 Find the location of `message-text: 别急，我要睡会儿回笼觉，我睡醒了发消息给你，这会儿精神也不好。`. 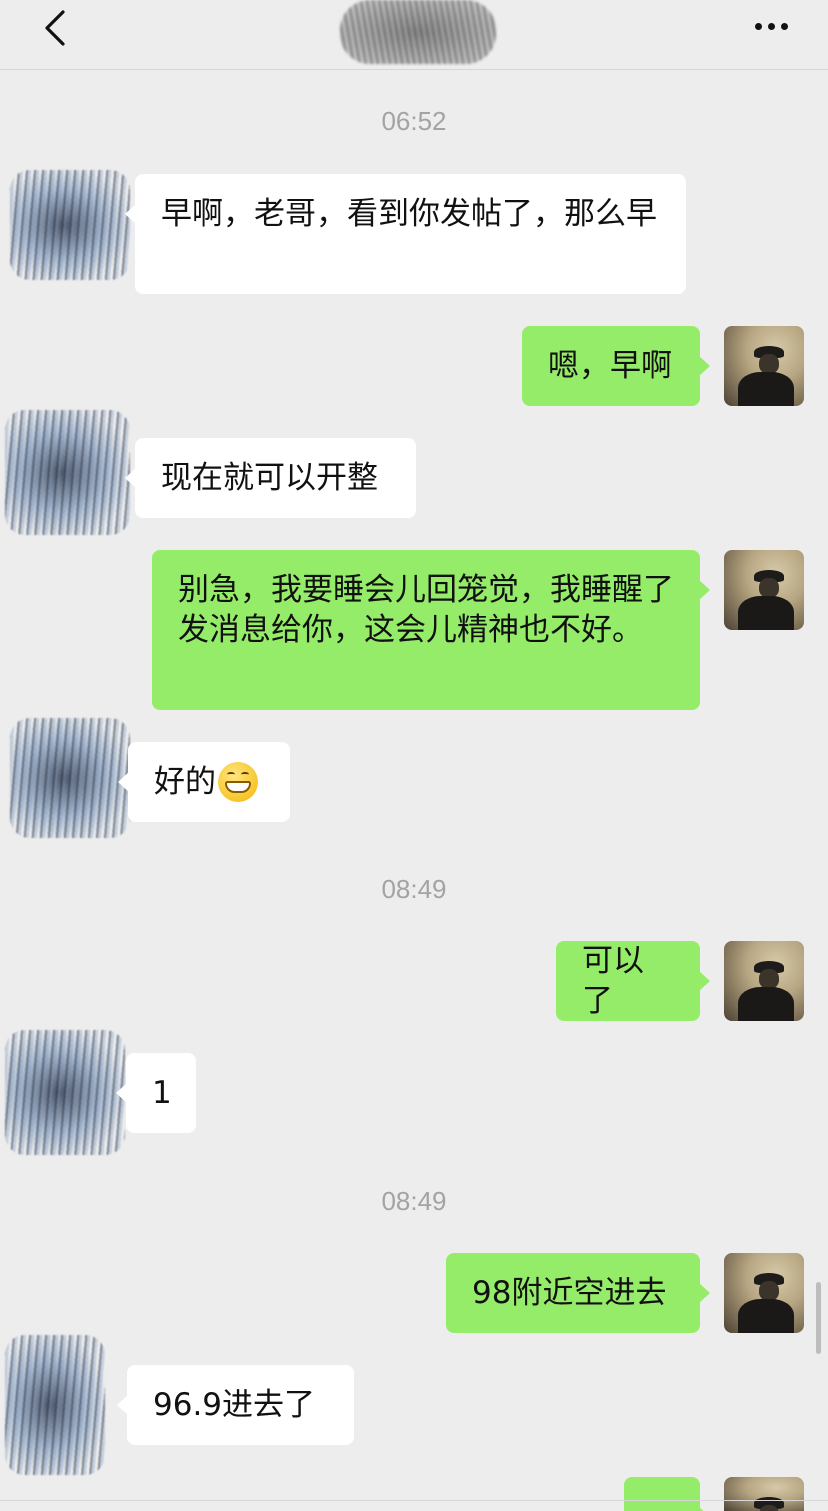

message-text: 别急，我要睡会儿回笼觉，我睡醒了发消息给你，这会儿精神也不好。 is located at coordinates (426, 610).